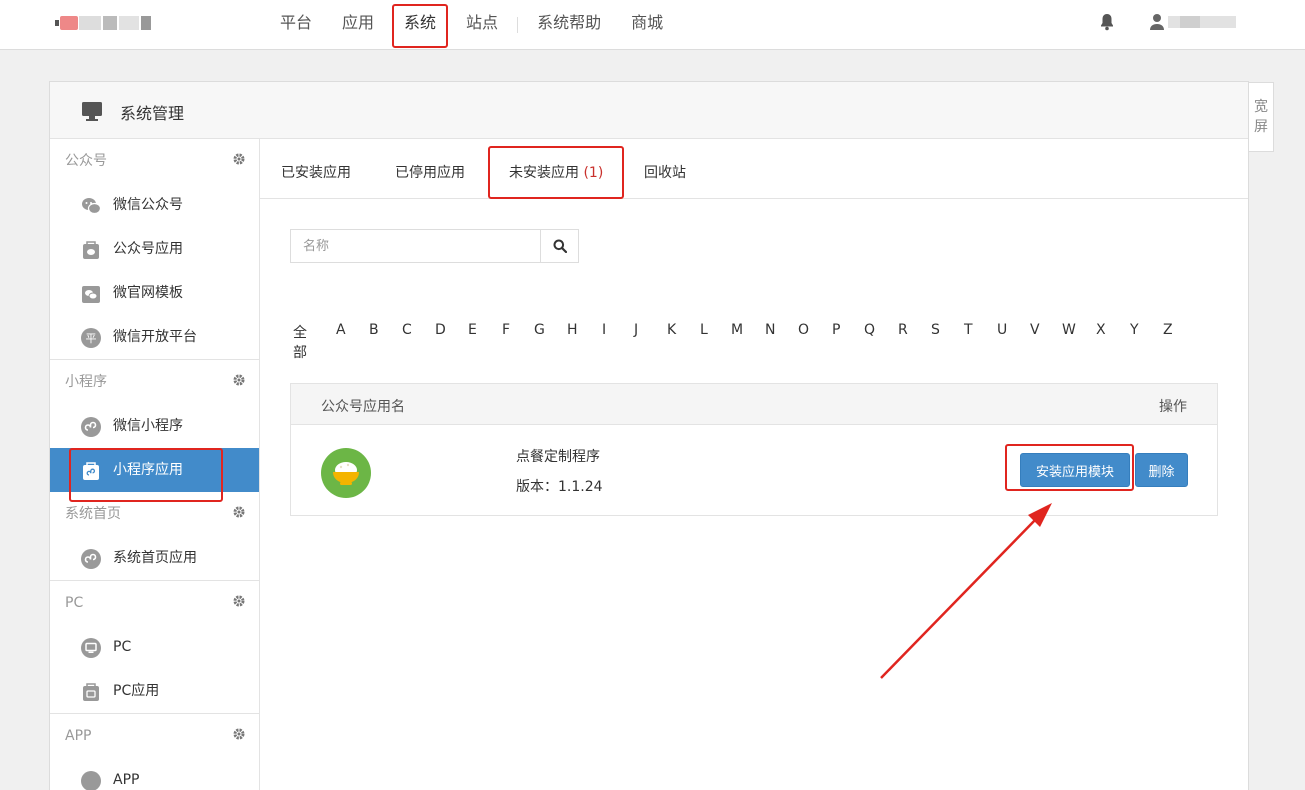 Image resolution: width=1305 pixels, height=790 pixels. What do you see at coordinates (316, 169) in the screenshot?
I see `tab-installed: 已安装应用` at bounding box center [316, 169].